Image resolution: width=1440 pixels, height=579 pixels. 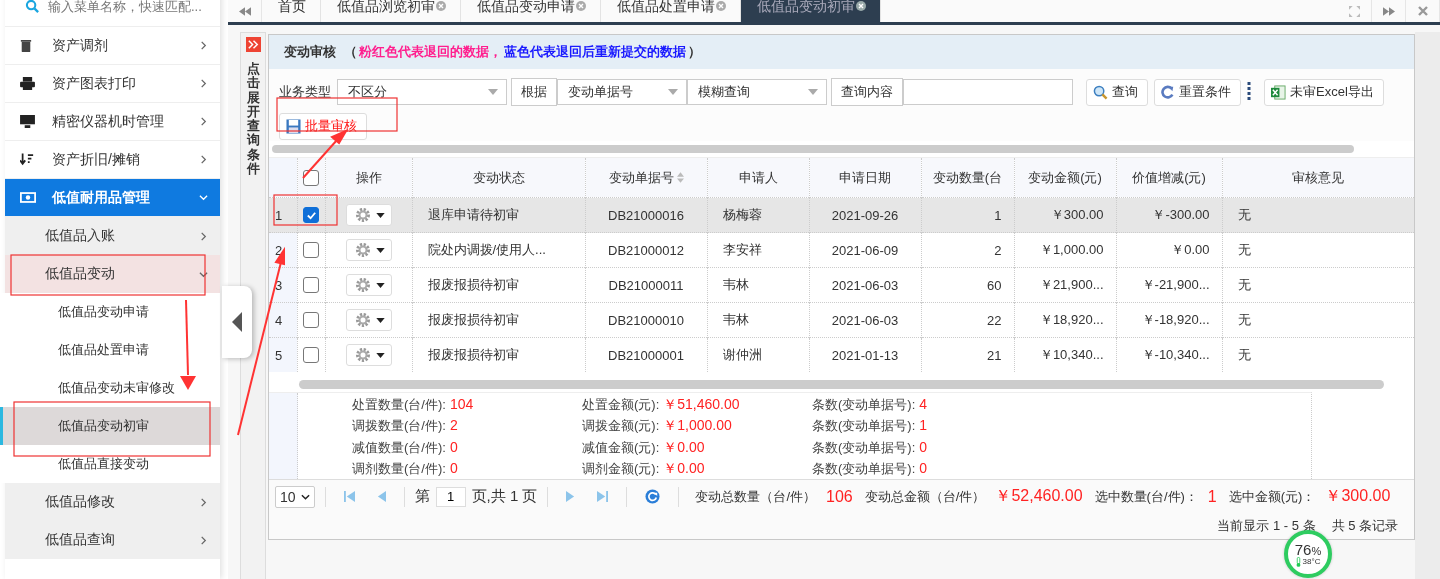 I want to click on column-header: 申请日期, so click(x=865, y=177).